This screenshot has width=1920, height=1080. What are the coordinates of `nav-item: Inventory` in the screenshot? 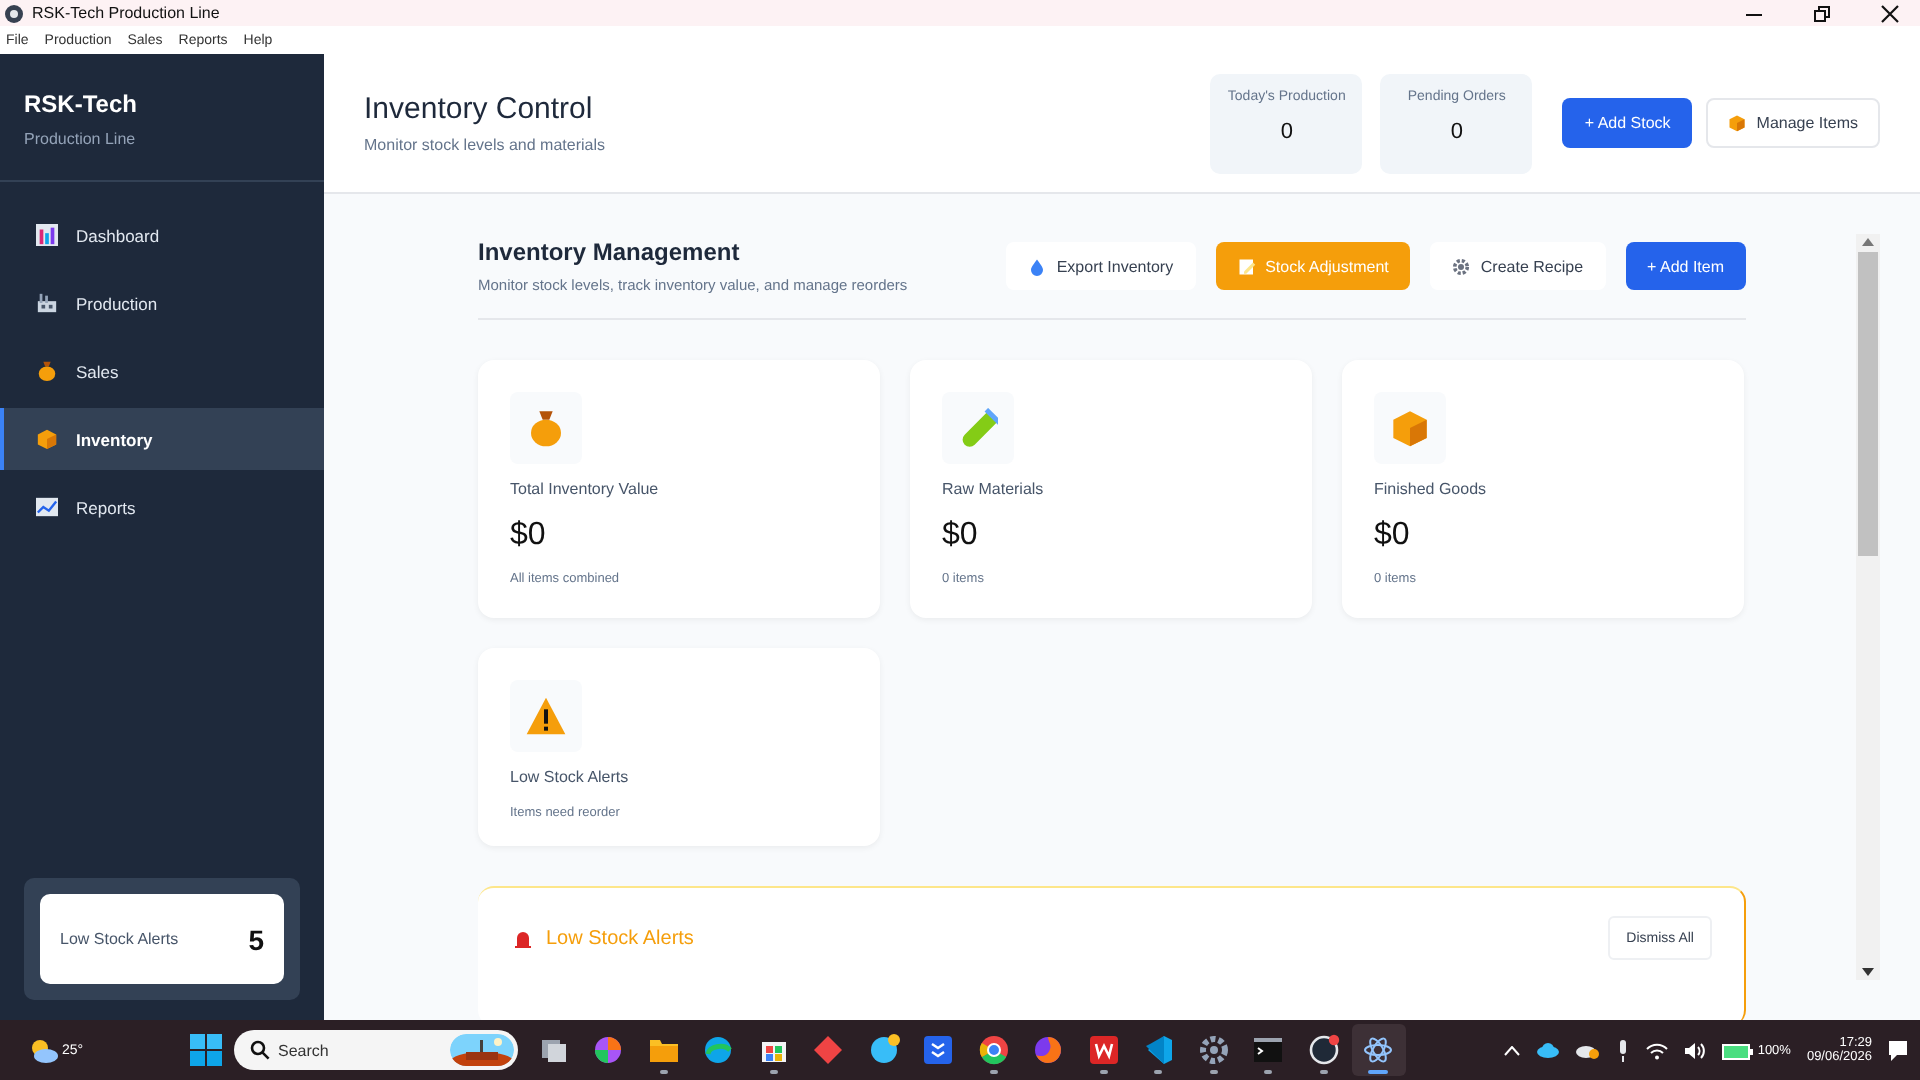 It's located at (162, 439).